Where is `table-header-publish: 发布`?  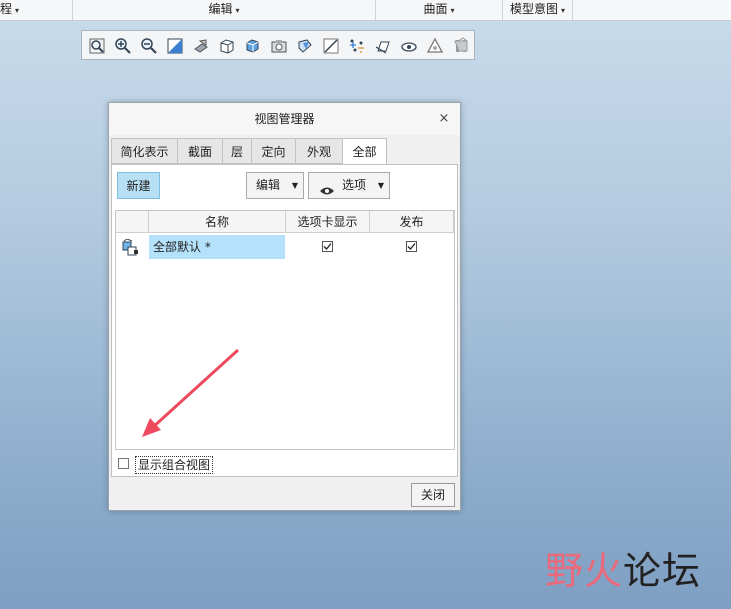
table-header-publish: 发布 is located at coordinates (412, 222).